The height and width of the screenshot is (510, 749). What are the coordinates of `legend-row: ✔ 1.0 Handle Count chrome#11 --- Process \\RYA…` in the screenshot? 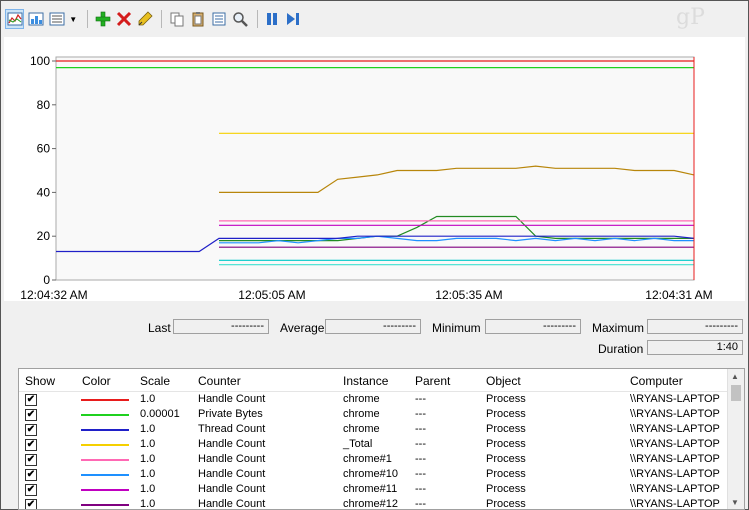 It's located at (374, 489).